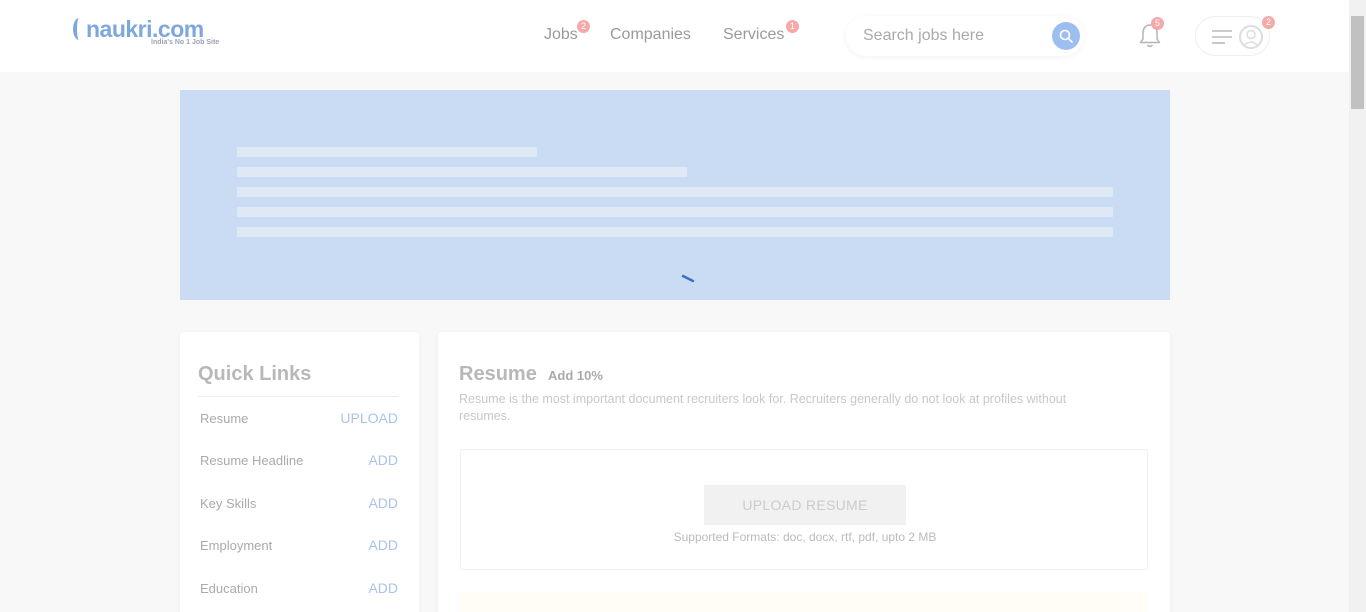  Describe the element at coordinates (1357, 62) in the screenshot. I see `scrollbar-thumb` at that location.